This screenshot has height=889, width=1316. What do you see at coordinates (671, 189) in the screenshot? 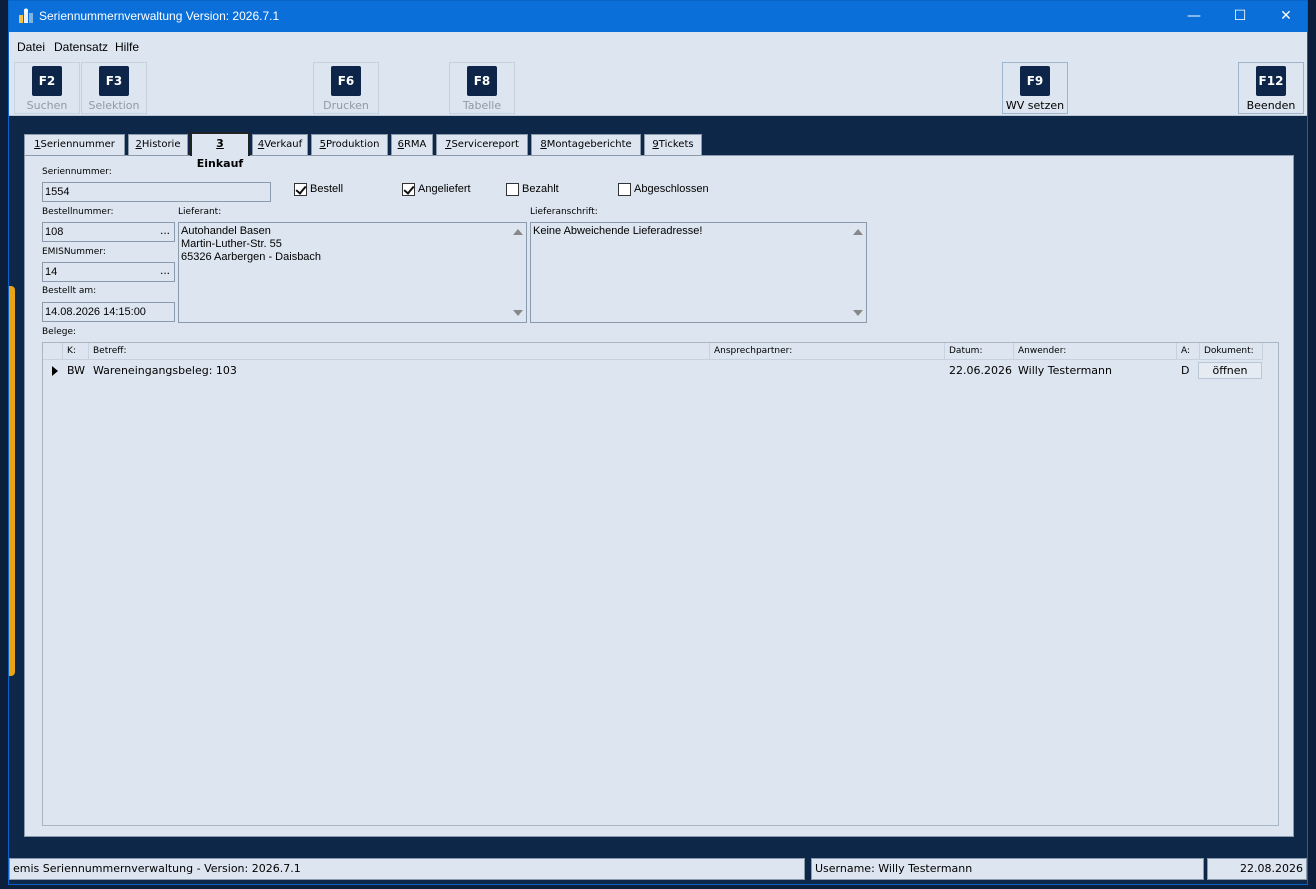
I see `abgeschlossen-label: Abgeschlossen` at bounding box center [671, 189].